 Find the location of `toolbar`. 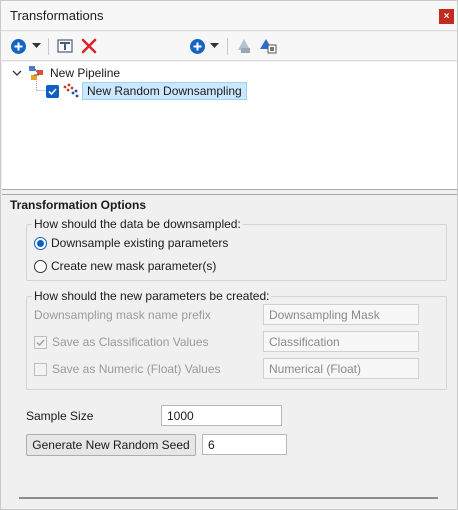

toolbar is located at coordinates (229, 46).